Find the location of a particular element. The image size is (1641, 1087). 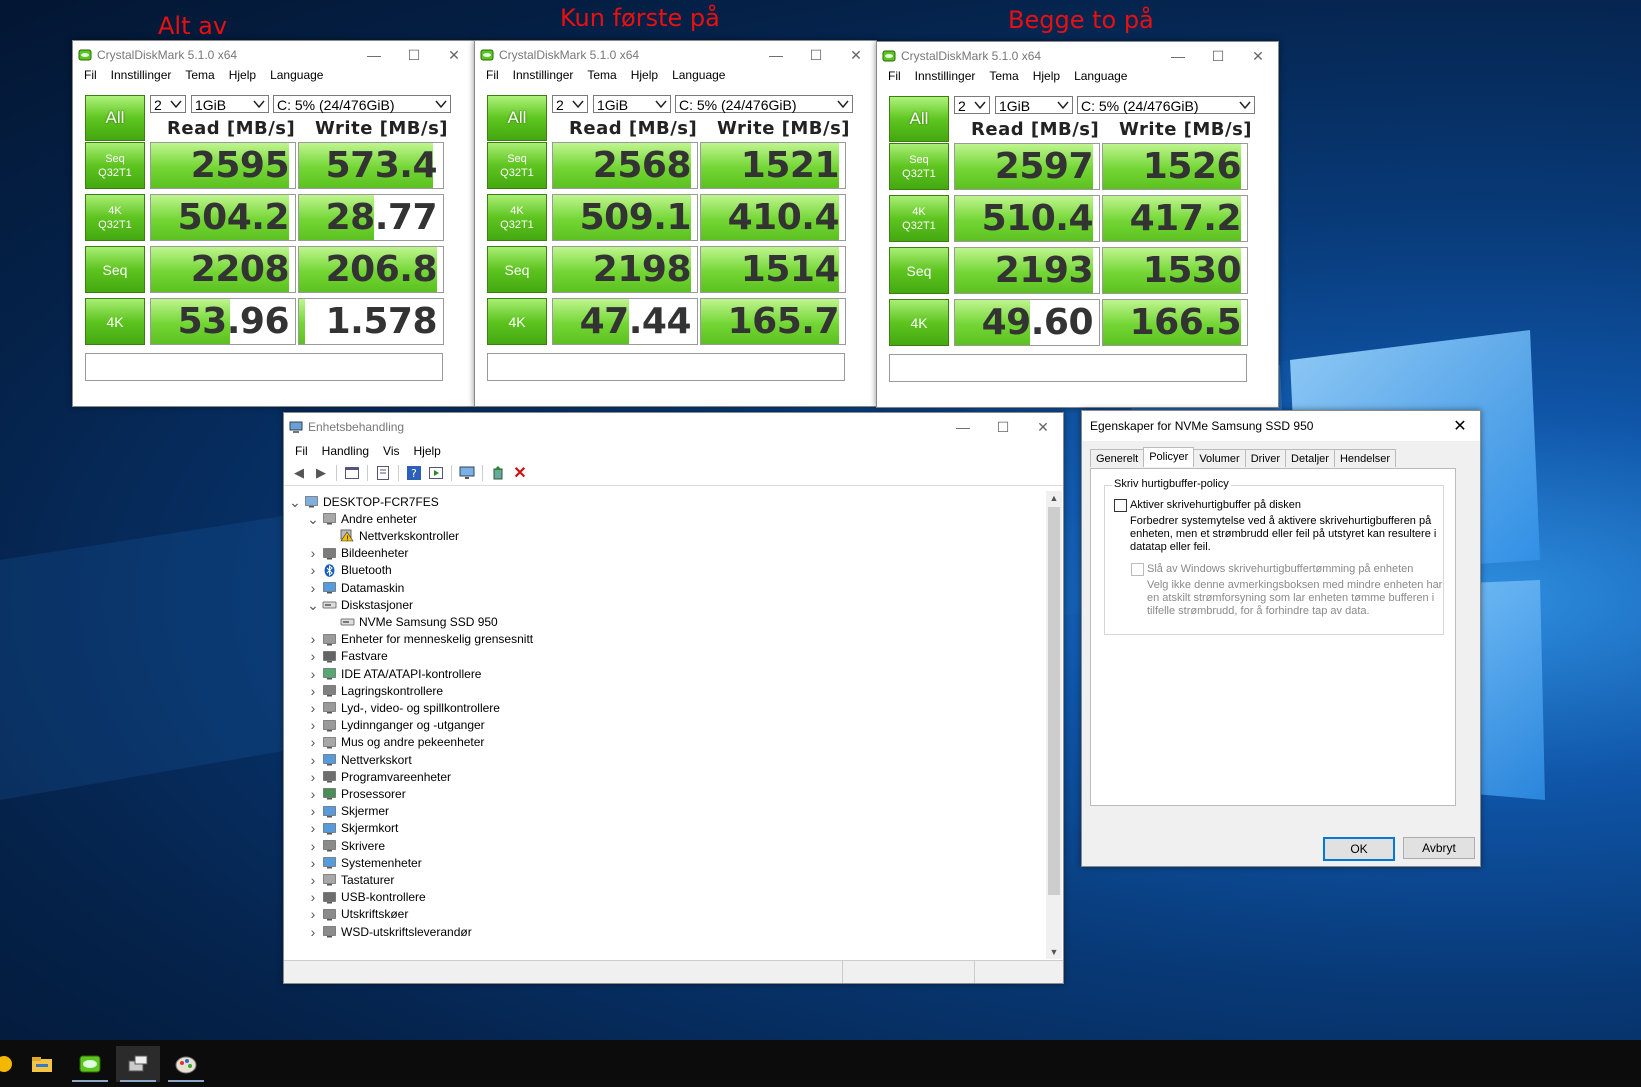

crystaldiskmark-icon is located at coordinates (90, 1064).